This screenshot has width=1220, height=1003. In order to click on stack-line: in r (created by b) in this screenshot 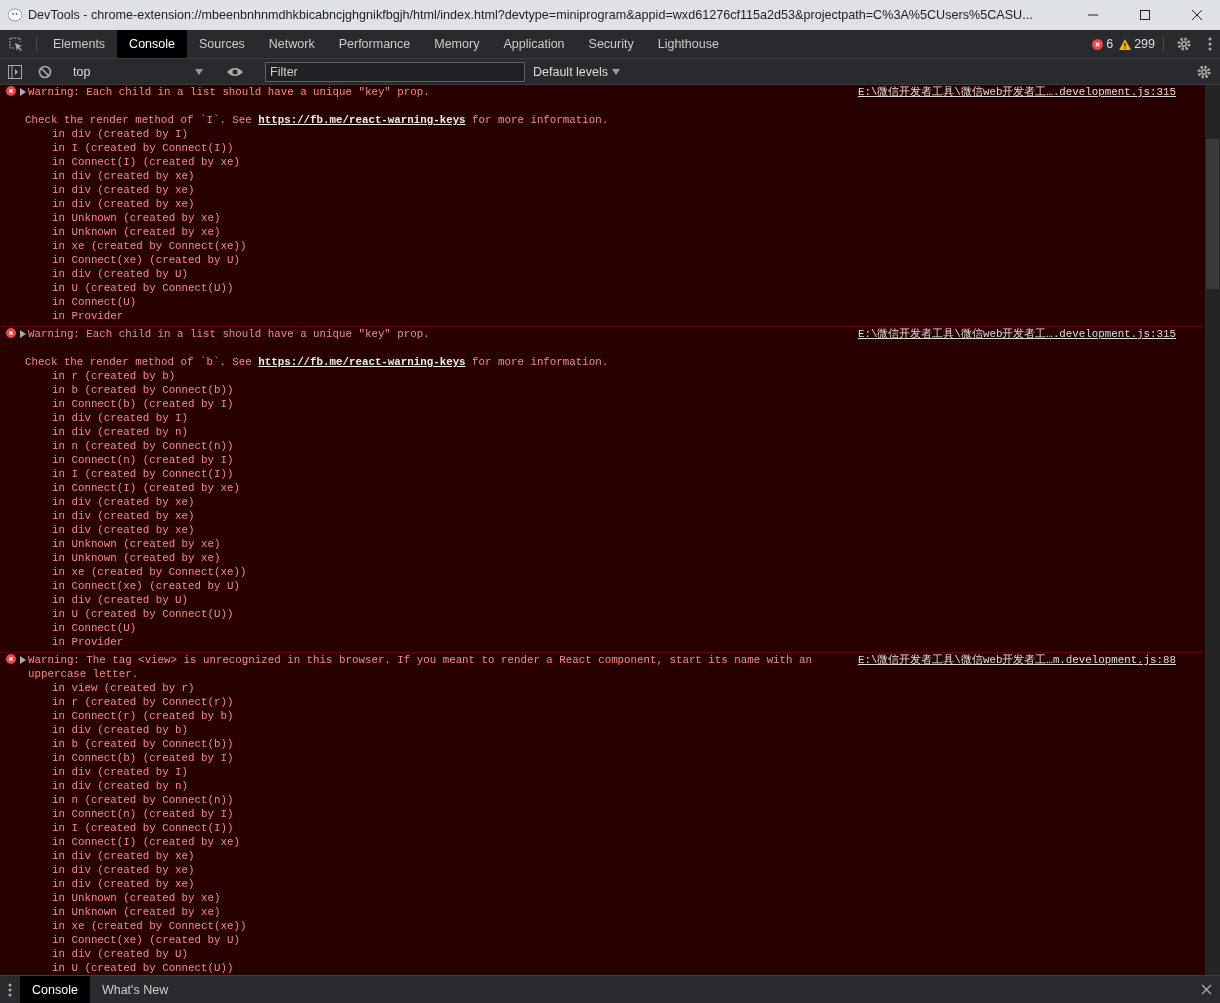, I will do `click(114, 376)`.